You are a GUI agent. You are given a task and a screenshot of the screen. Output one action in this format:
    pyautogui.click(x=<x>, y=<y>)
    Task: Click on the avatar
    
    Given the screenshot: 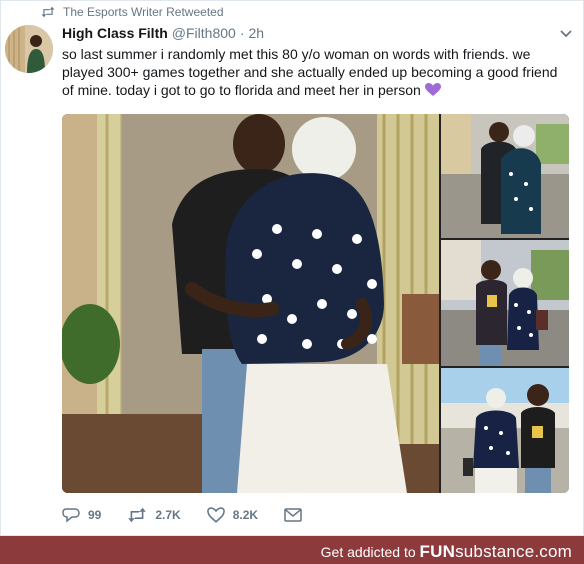 What is the action you would take?
    pyautogui.click(x=29, y=49)
    